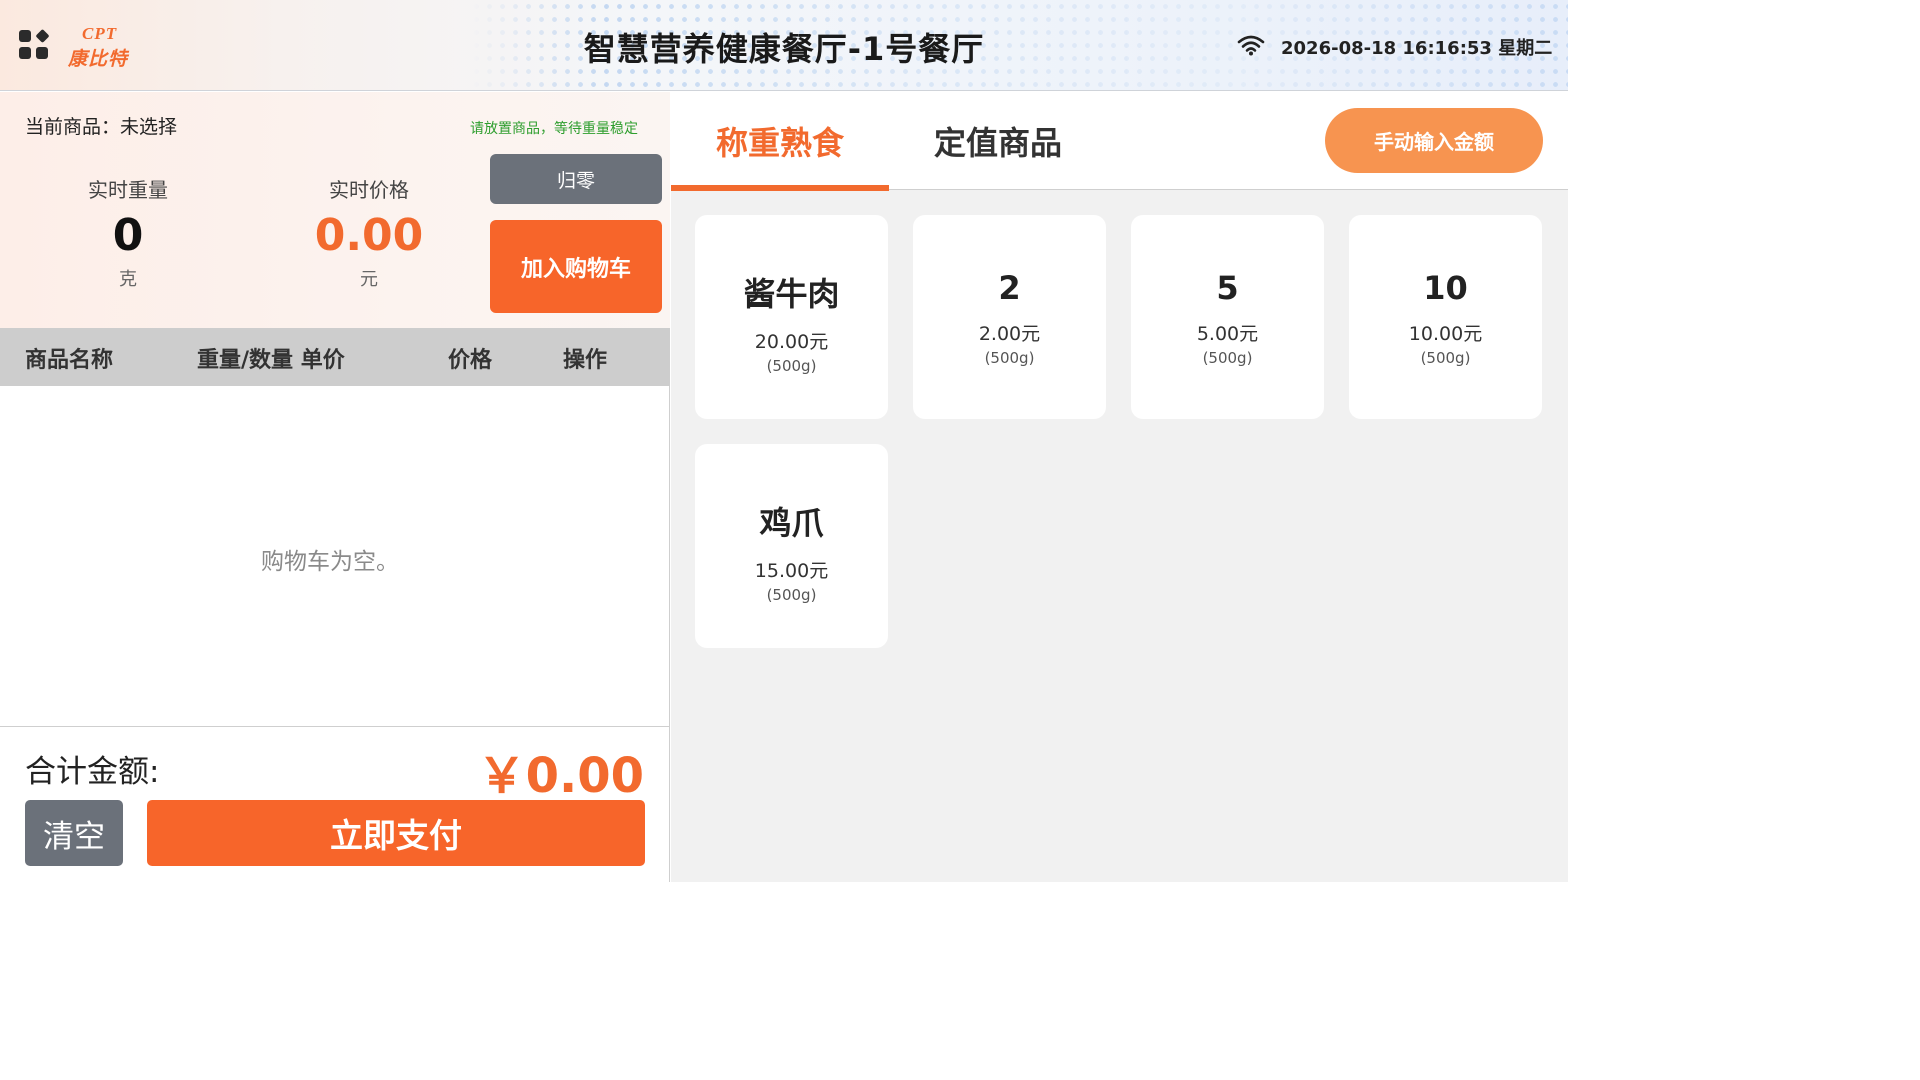  I want to click on product-card: 10 10.00元 (500g), so click(1445, 317).